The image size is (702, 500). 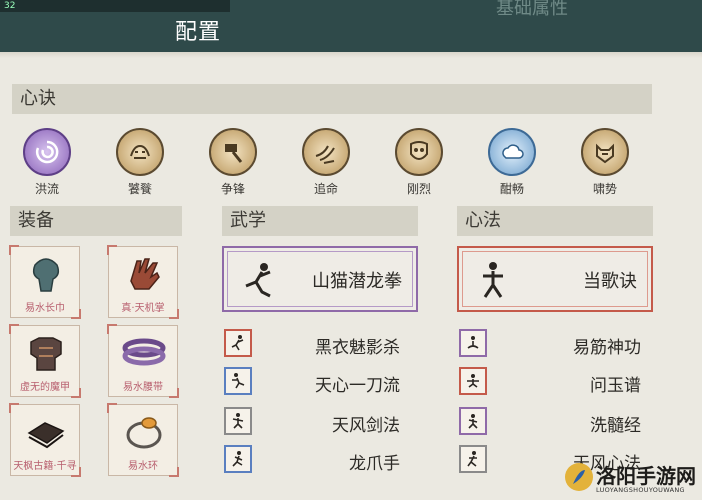 I want to click on xinfa-item-name: 易筋神功, so click(x=607, y=348).